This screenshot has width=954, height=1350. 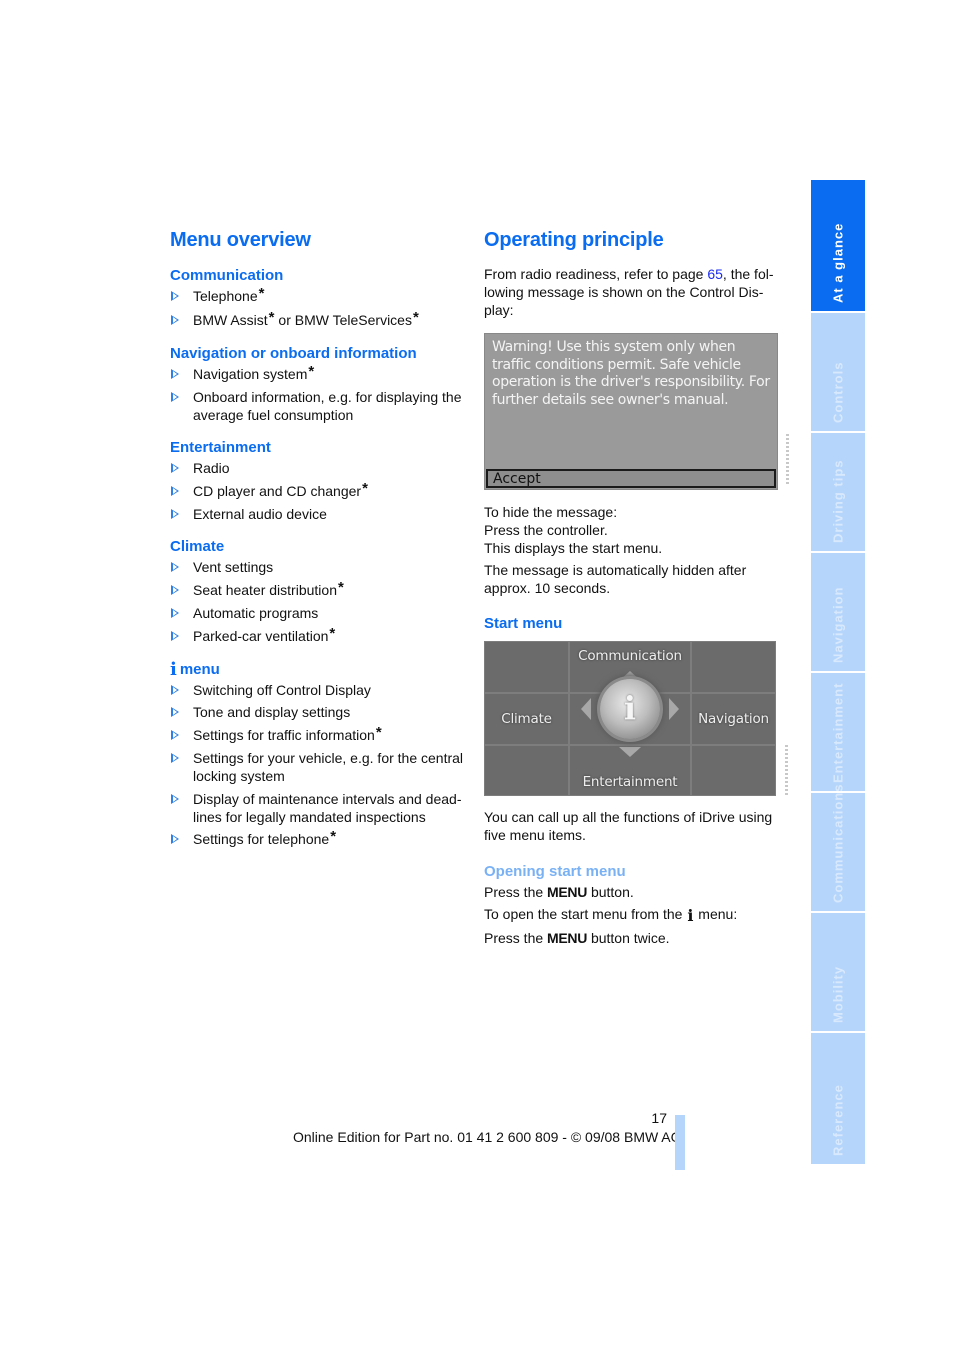 What do you see at coordinates (317, 838) in the screenshot?
I see `list-item: Settings for telephone*` at bounding box center [317, 838].